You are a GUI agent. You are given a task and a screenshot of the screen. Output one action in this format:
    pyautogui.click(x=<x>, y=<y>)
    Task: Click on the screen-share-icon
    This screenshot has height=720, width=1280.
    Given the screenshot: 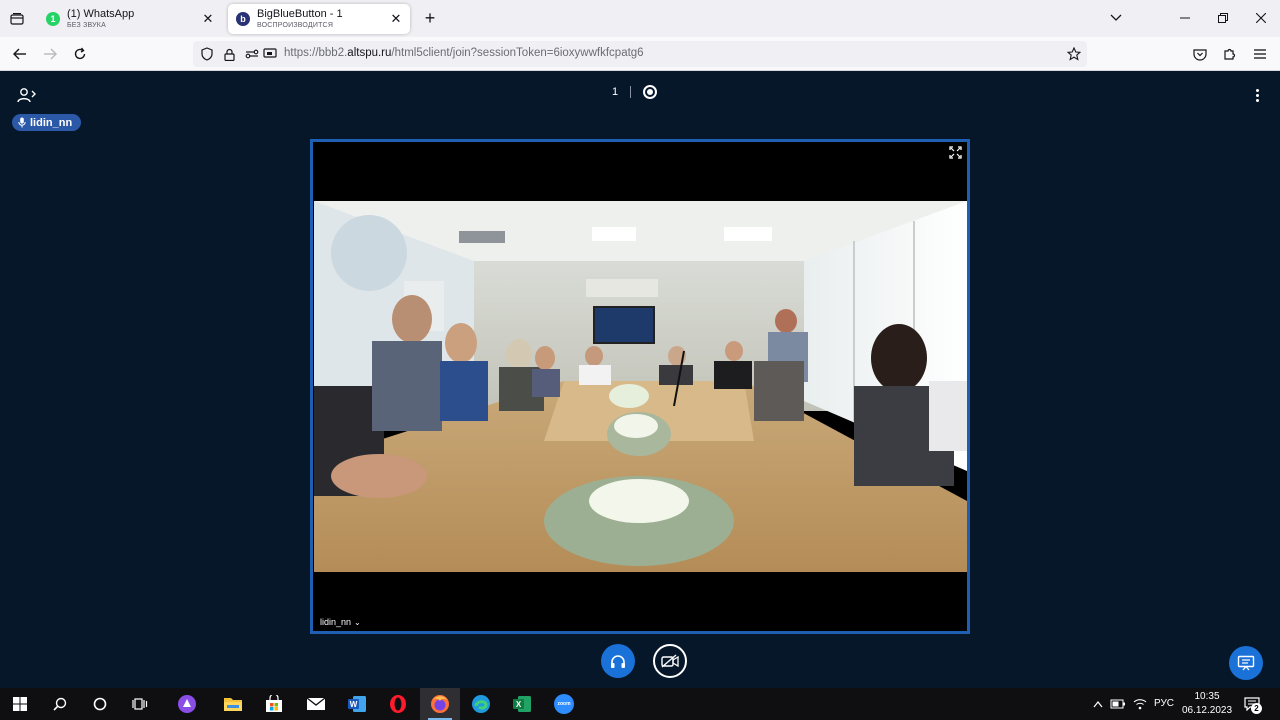 What is the action you would take?
    pyautogui.click(x=270, y=53)
    